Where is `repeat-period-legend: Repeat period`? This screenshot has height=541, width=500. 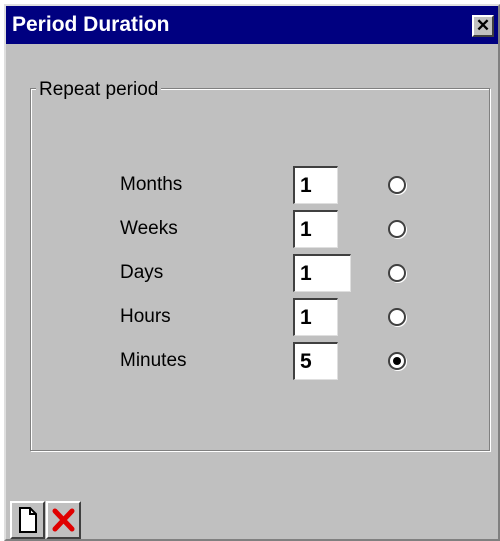 repeat-period-legend: Repeat period is located at coordinates (99, 90).